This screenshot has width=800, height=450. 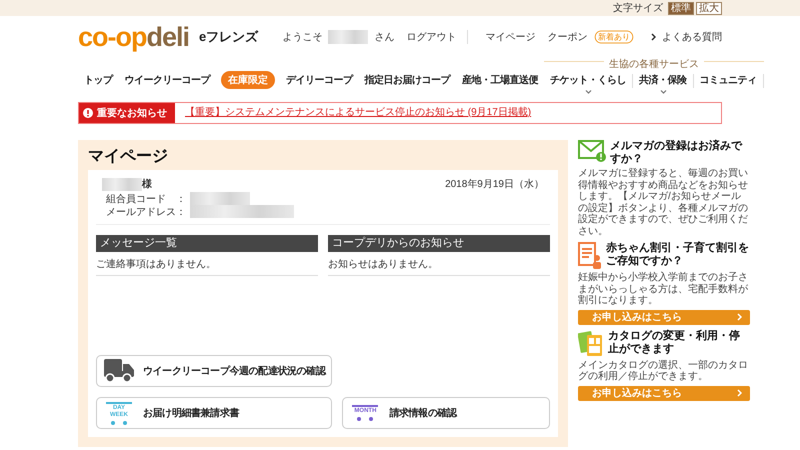 I want to click on document-person-icon, so click(x=590, y=256).